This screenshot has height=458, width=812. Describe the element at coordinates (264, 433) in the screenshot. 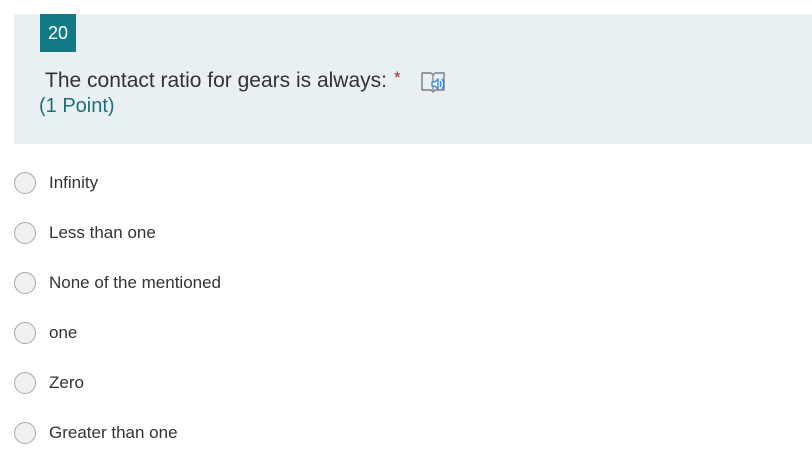

I see `option-greater-than-one: Greater than one` at that location.